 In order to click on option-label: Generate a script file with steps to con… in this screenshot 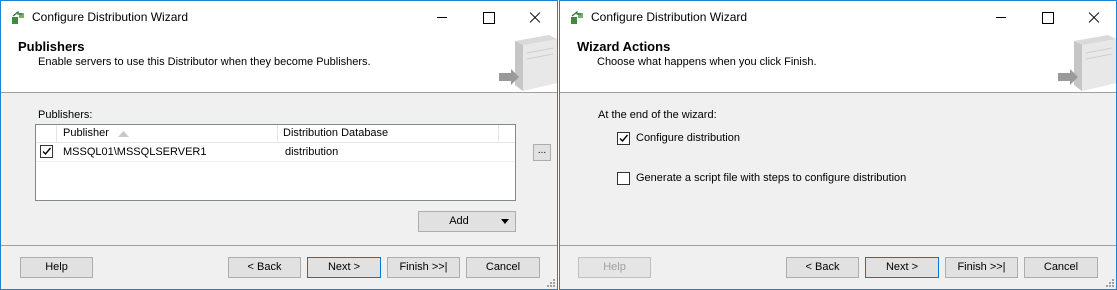, I will do `click(771, 178)`.